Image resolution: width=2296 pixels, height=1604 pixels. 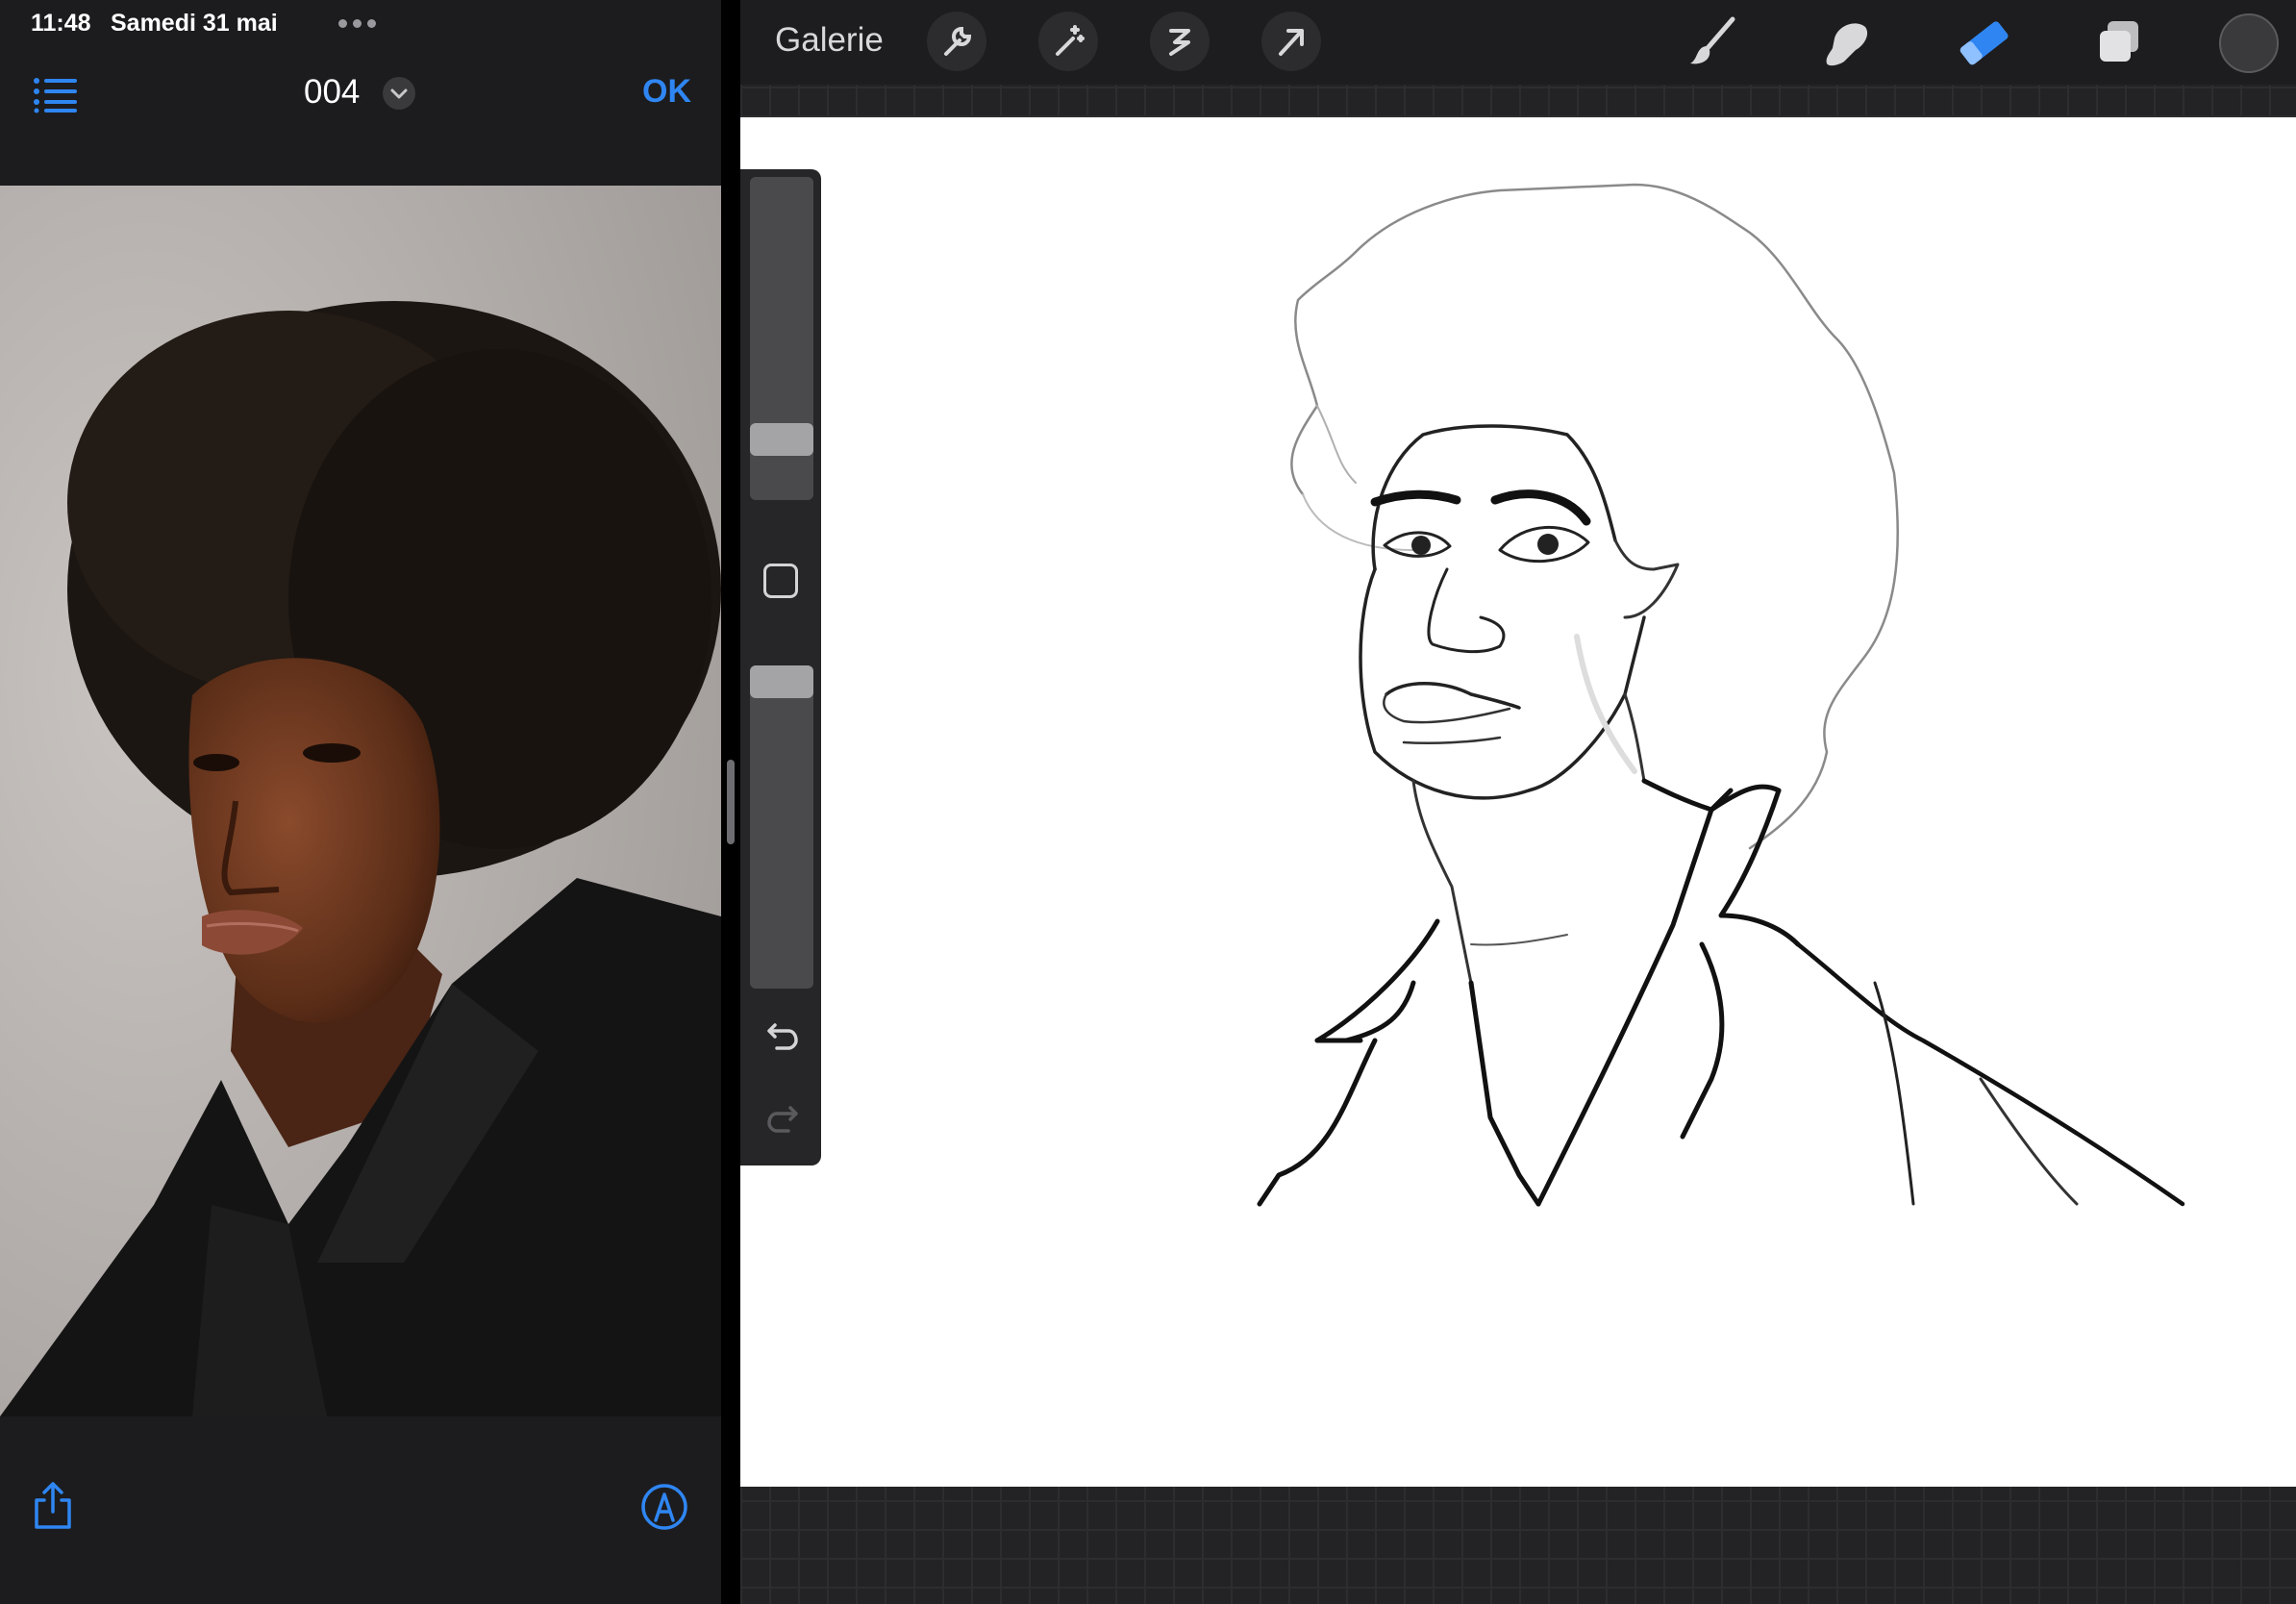 What do you see at coordinates (399, 93) in the screenshot?
I see `chevron-down-icon` at bounding box center [399, 93].